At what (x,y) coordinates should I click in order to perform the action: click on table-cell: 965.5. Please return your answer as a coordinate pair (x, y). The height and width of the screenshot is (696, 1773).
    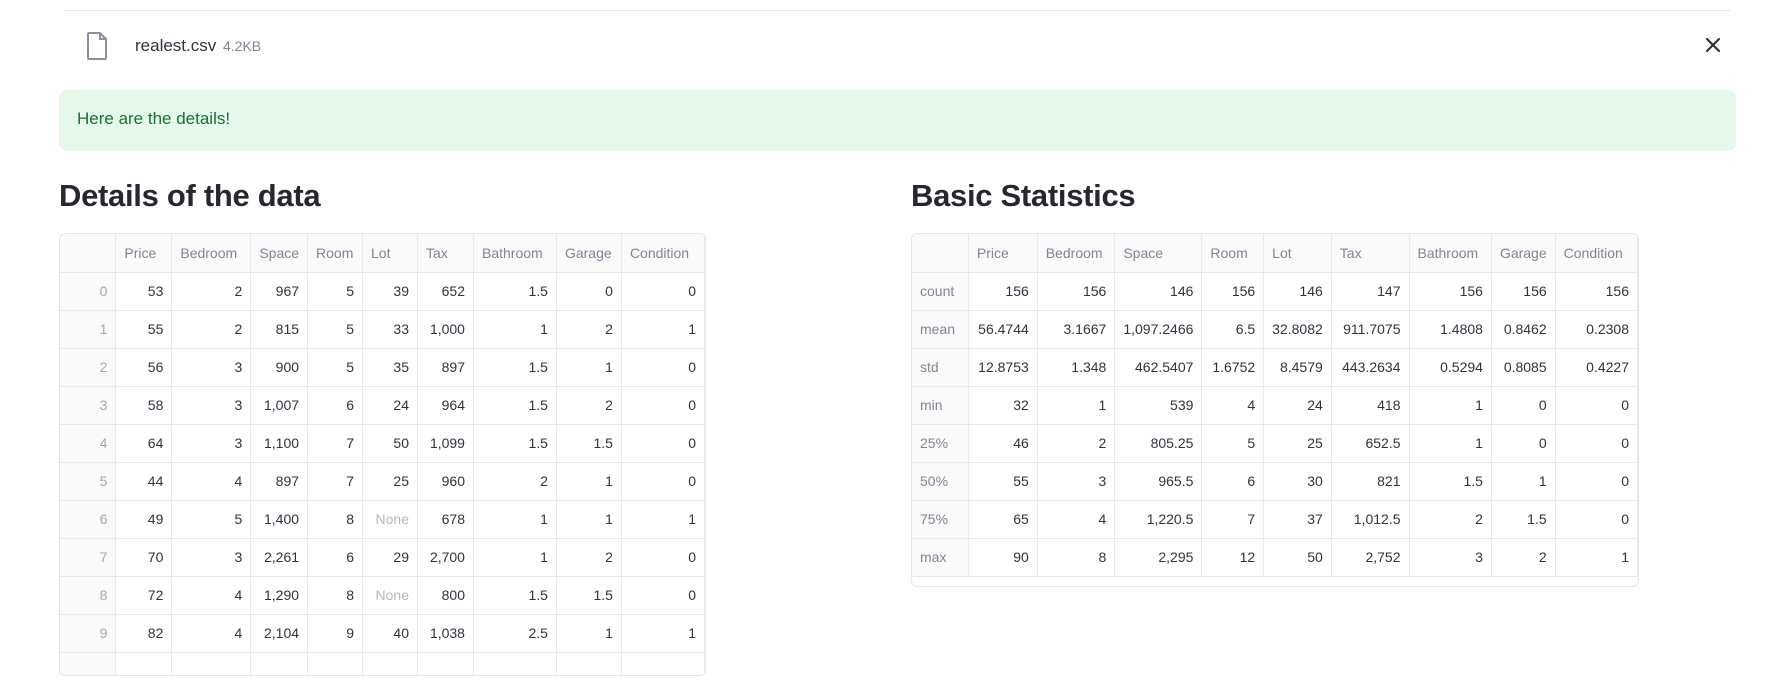
    Looking at the image, I should click on (1158, 481).